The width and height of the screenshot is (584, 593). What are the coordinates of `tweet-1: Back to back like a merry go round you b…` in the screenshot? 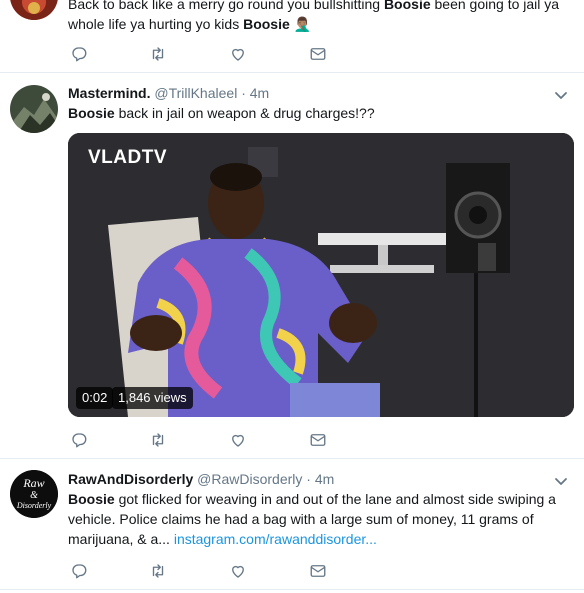 It's located at (292, 36).